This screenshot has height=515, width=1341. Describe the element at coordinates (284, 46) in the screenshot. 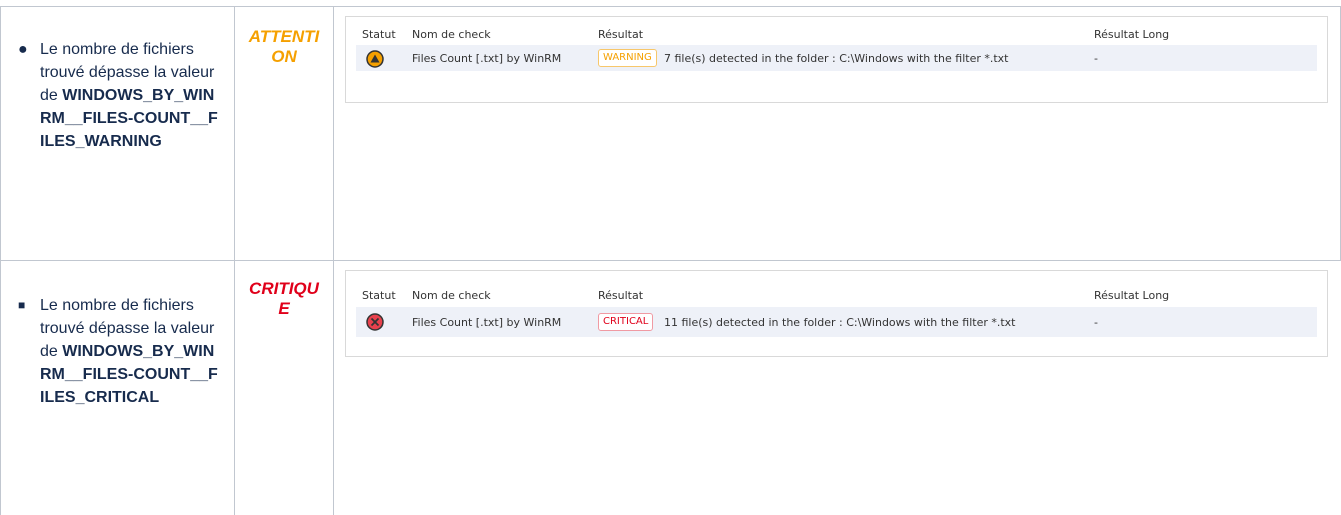

I see `level-label: ATTENTION` at that location.